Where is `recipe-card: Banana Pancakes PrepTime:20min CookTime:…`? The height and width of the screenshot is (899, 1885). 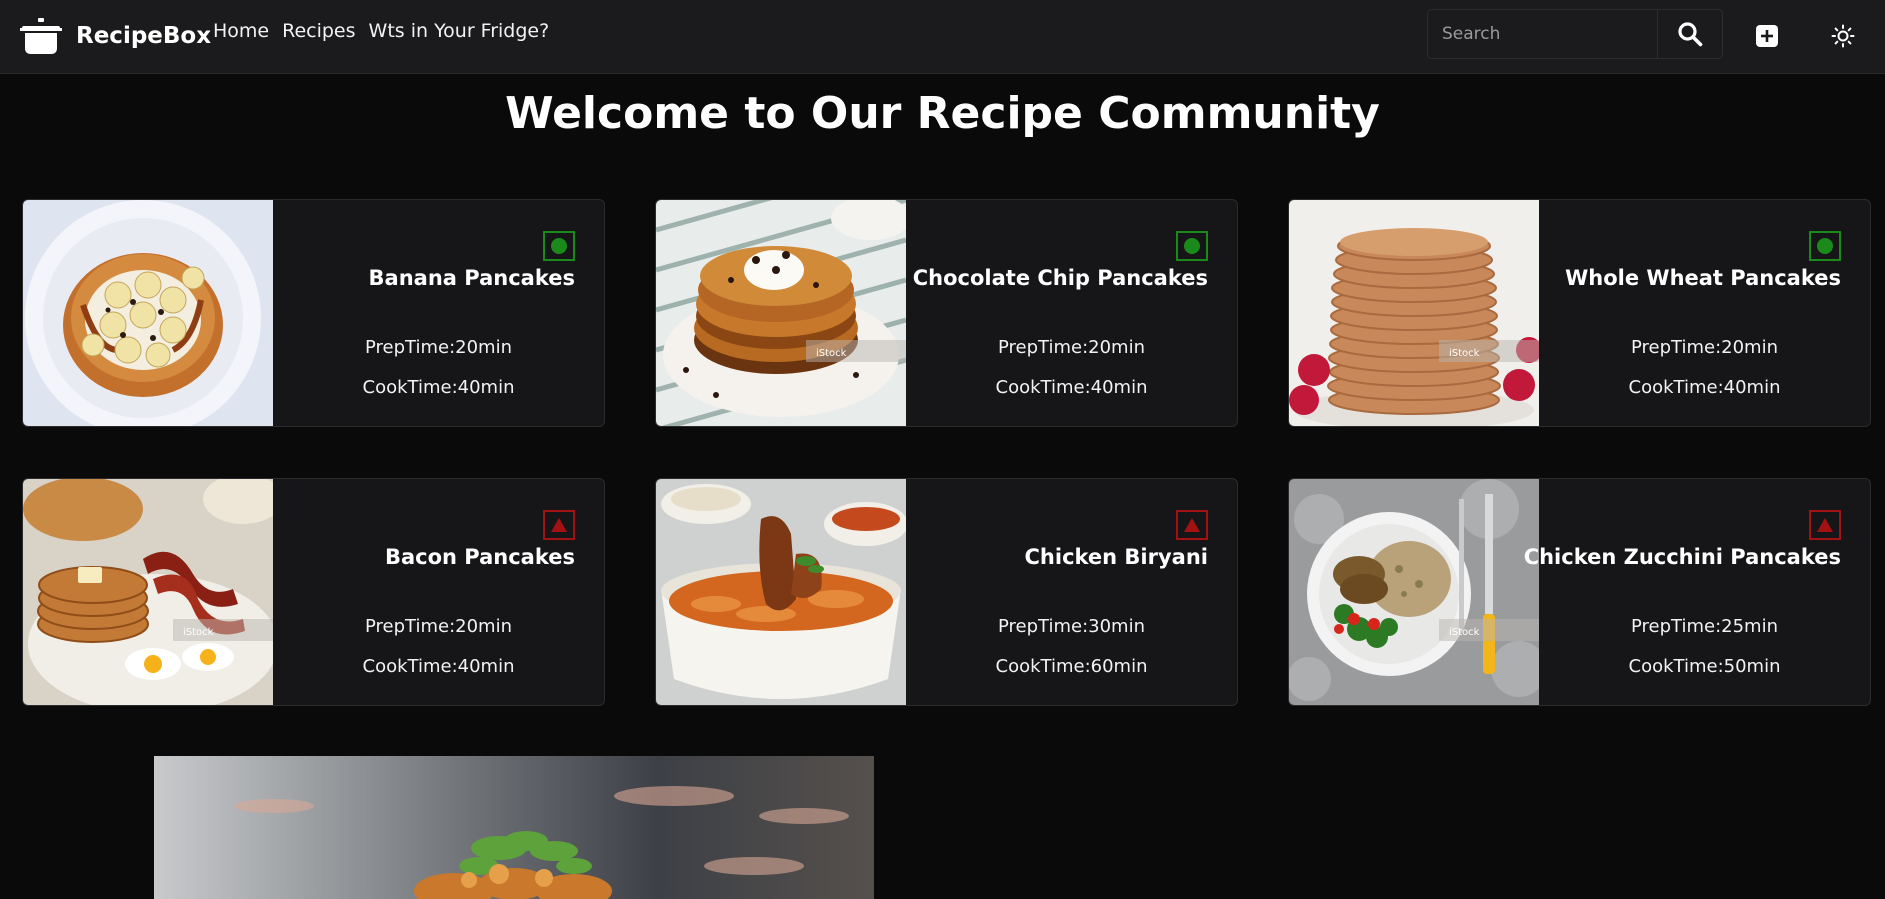
recipe-card: Banana Pancakes PrepTime:20min CookTime:… is located at coordinates (313, 313).